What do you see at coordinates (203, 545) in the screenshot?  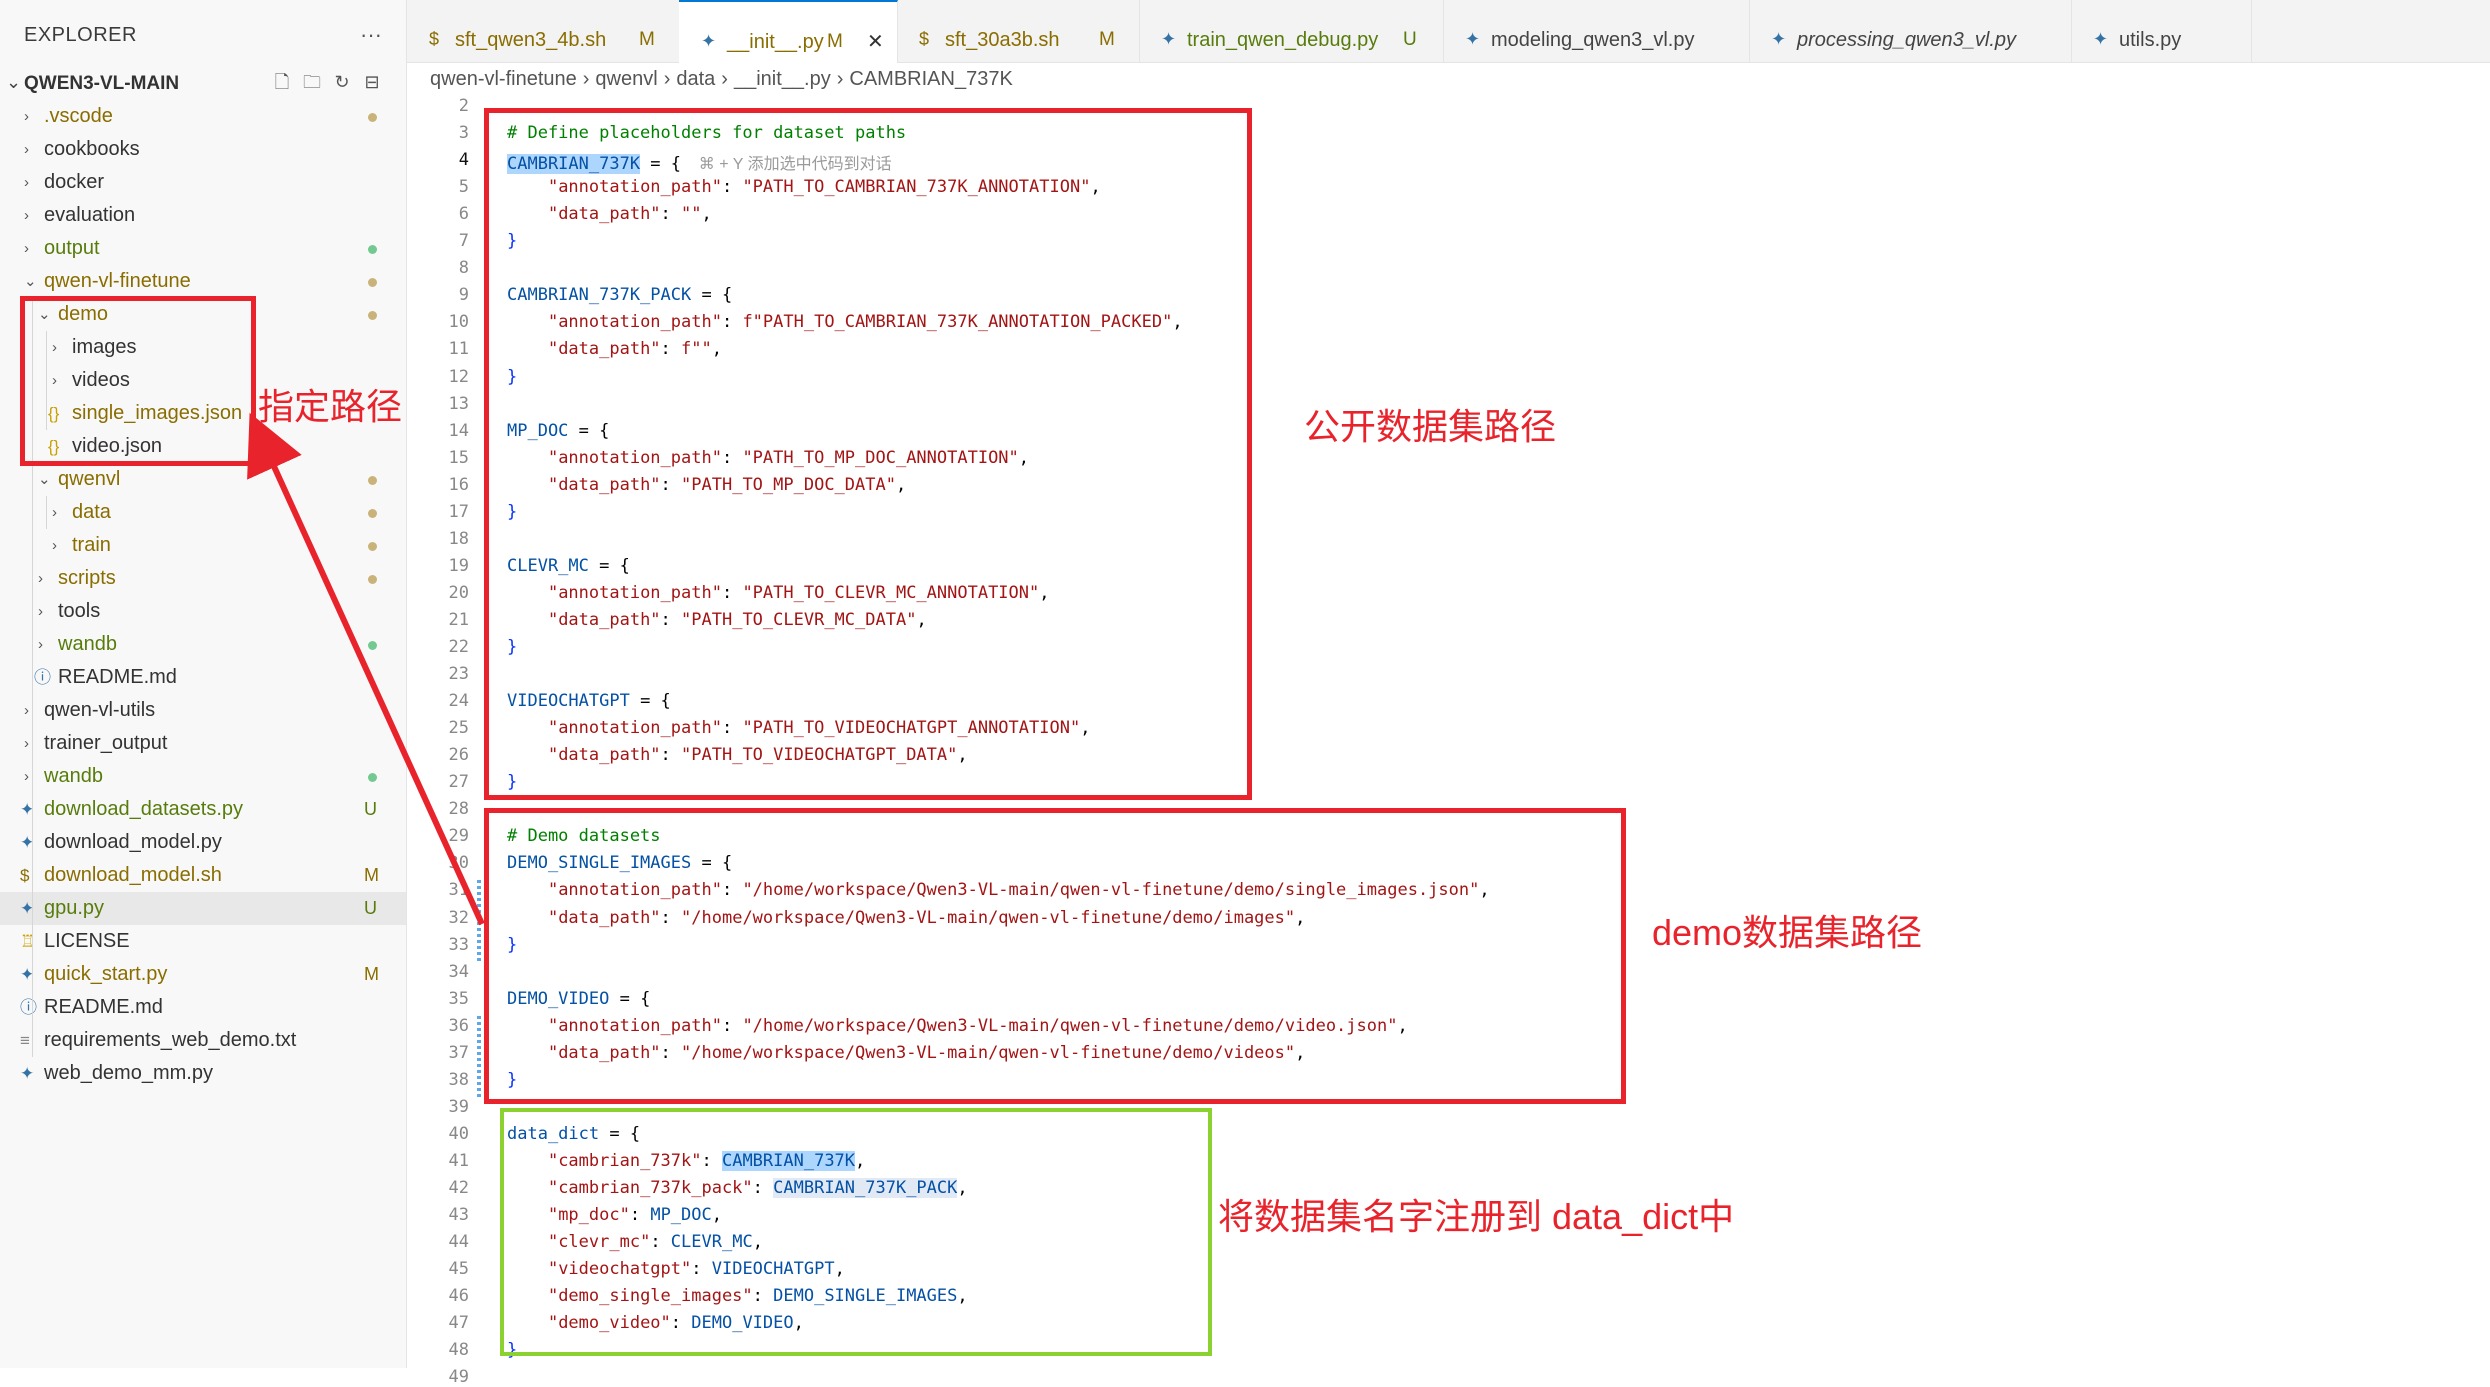 I see `tree-folder: › train` at bounding box center [203, 545].